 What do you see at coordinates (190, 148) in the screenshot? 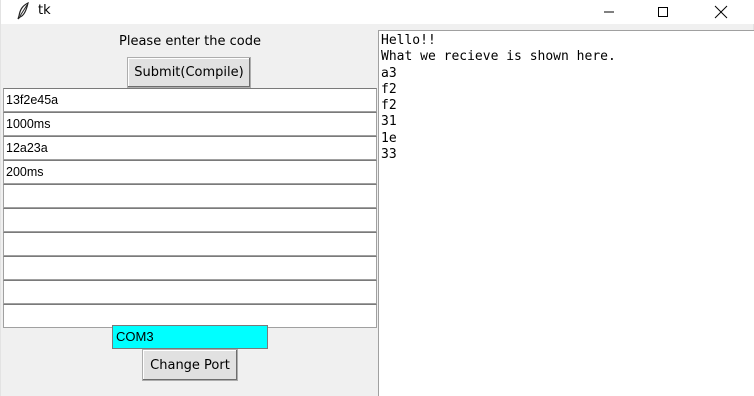
I see `code-entry-3: 12a23a` at bounding box center [190, 148].